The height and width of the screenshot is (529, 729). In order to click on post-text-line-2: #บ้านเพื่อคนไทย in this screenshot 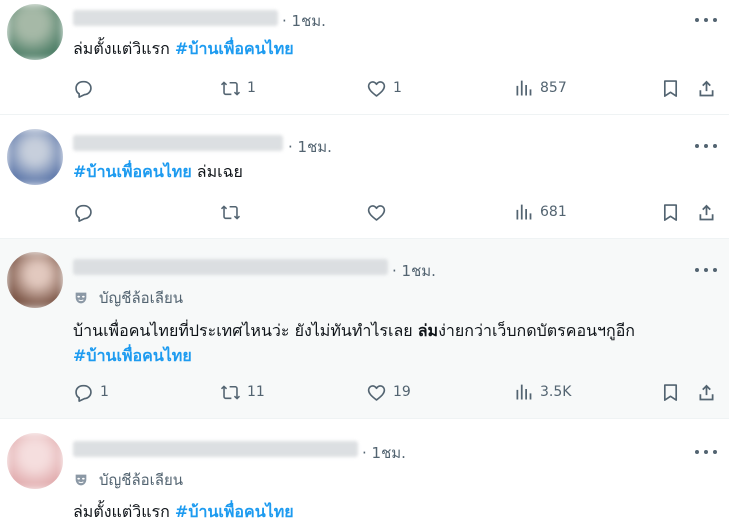, I will do `click(132, 355)`.